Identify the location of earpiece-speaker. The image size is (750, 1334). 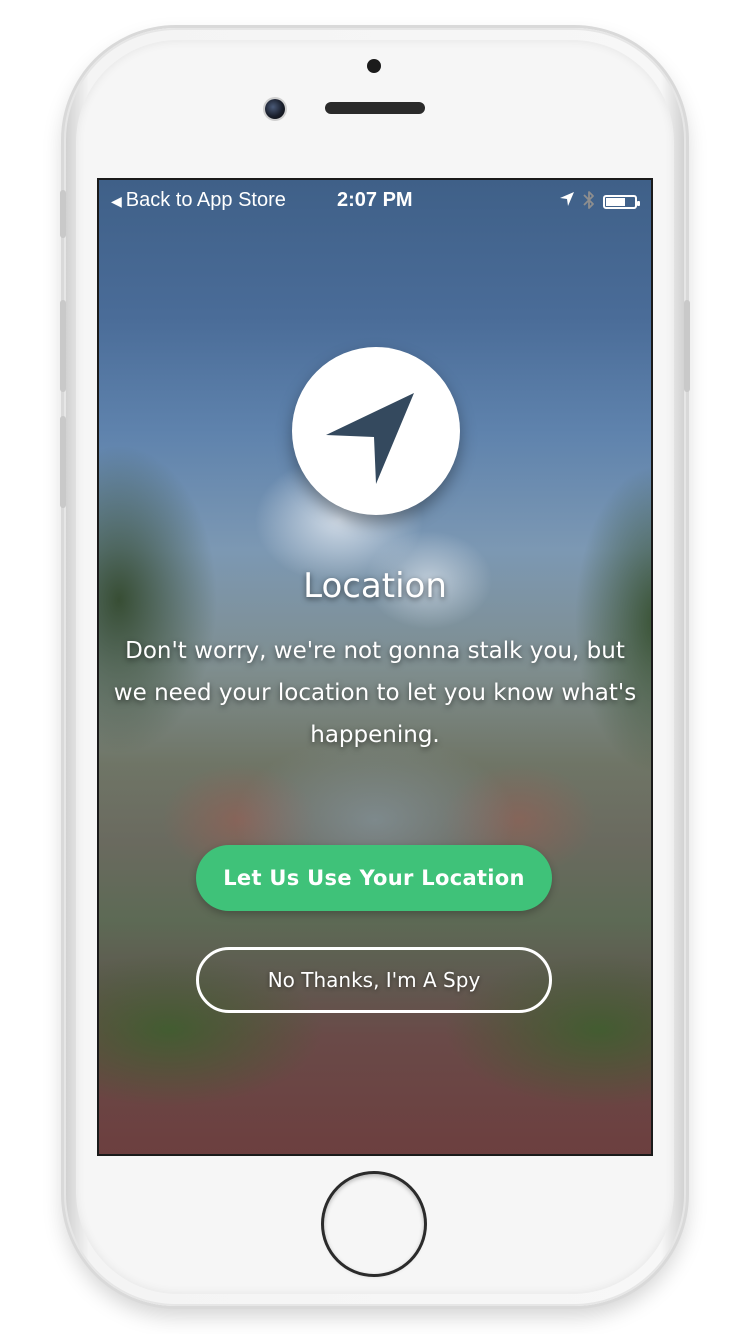
(375, 108).